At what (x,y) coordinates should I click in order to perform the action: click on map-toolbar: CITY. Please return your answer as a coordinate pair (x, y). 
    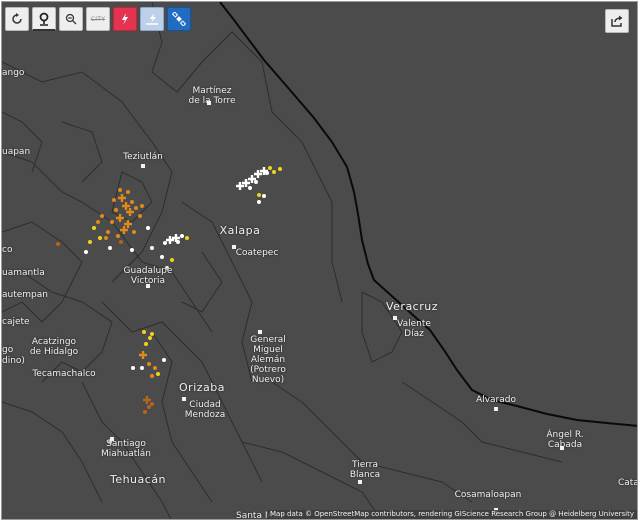
    Looking at the image, I should click on (98, 19).